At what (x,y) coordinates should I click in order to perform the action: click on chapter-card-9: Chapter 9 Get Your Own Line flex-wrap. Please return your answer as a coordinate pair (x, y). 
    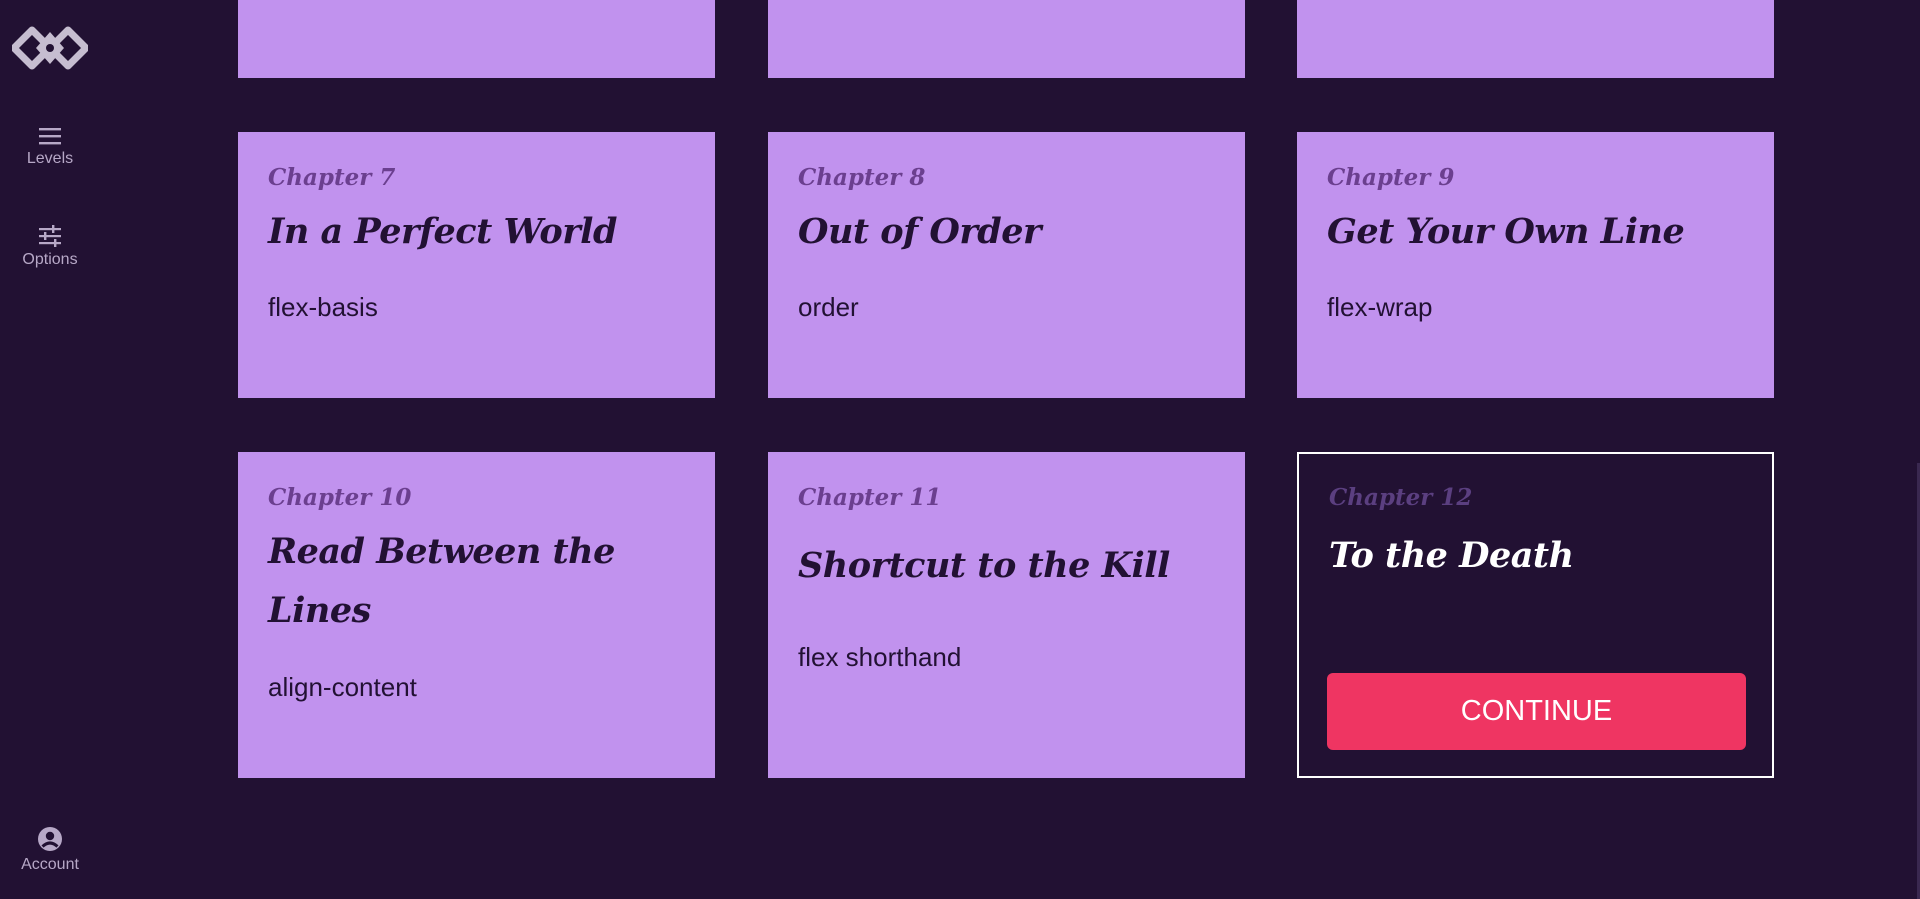
    Looking at the image, I should click on (1535, 265).